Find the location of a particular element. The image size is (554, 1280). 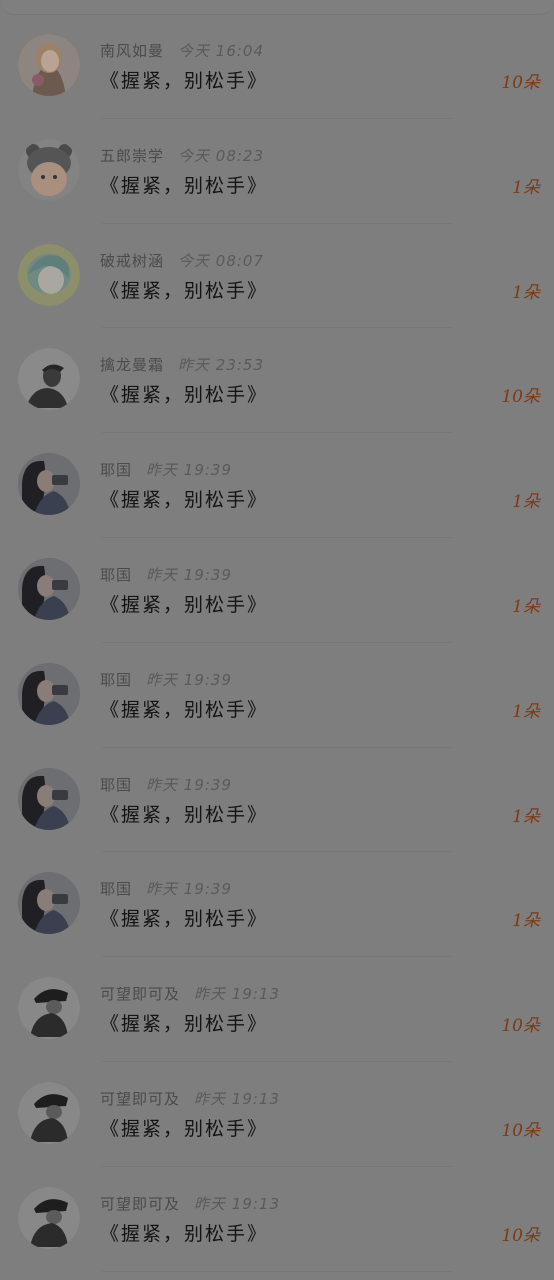

list-item: 南风如曼 今天 16:04 《握紧，别松手》 10朵 is located at coordinates (277, 66).